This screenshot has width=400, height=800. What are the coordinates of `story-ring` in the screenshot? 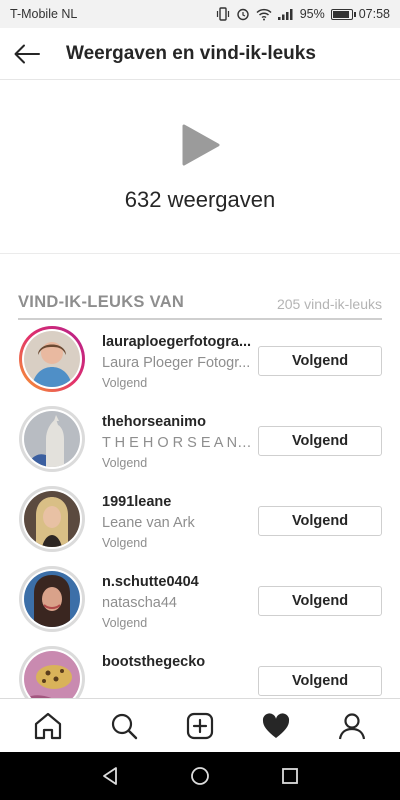 It's located at (52, 359).